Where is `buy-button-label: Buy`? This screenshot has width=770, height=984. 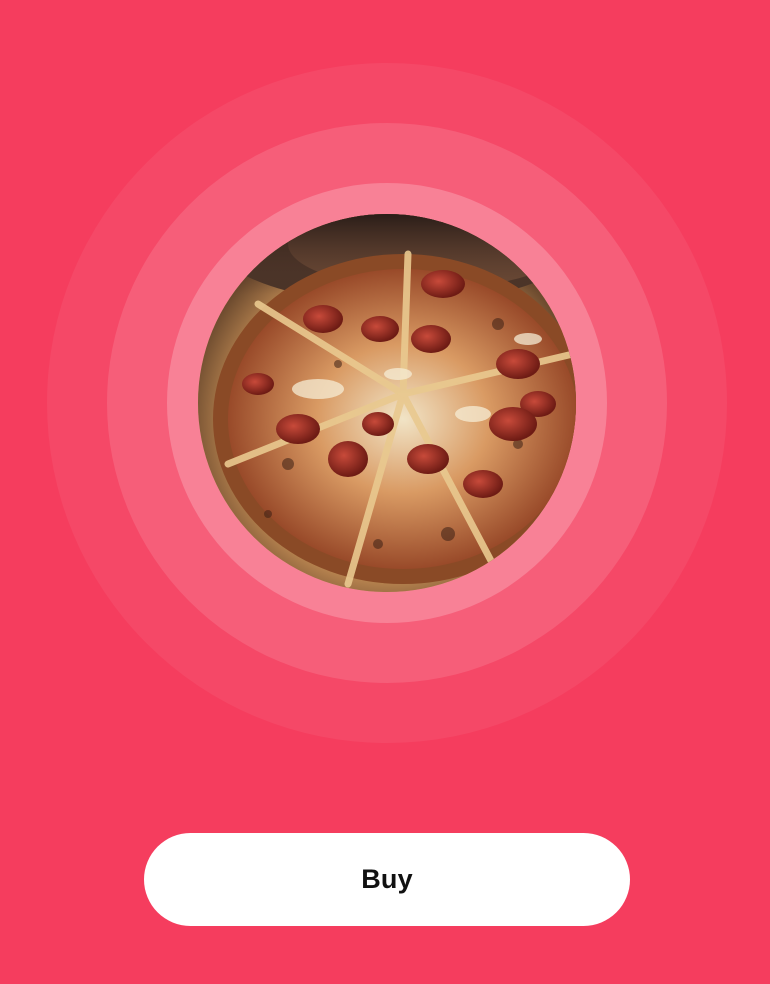
buy-button-label: Buy is located at coordinates (387, 879).